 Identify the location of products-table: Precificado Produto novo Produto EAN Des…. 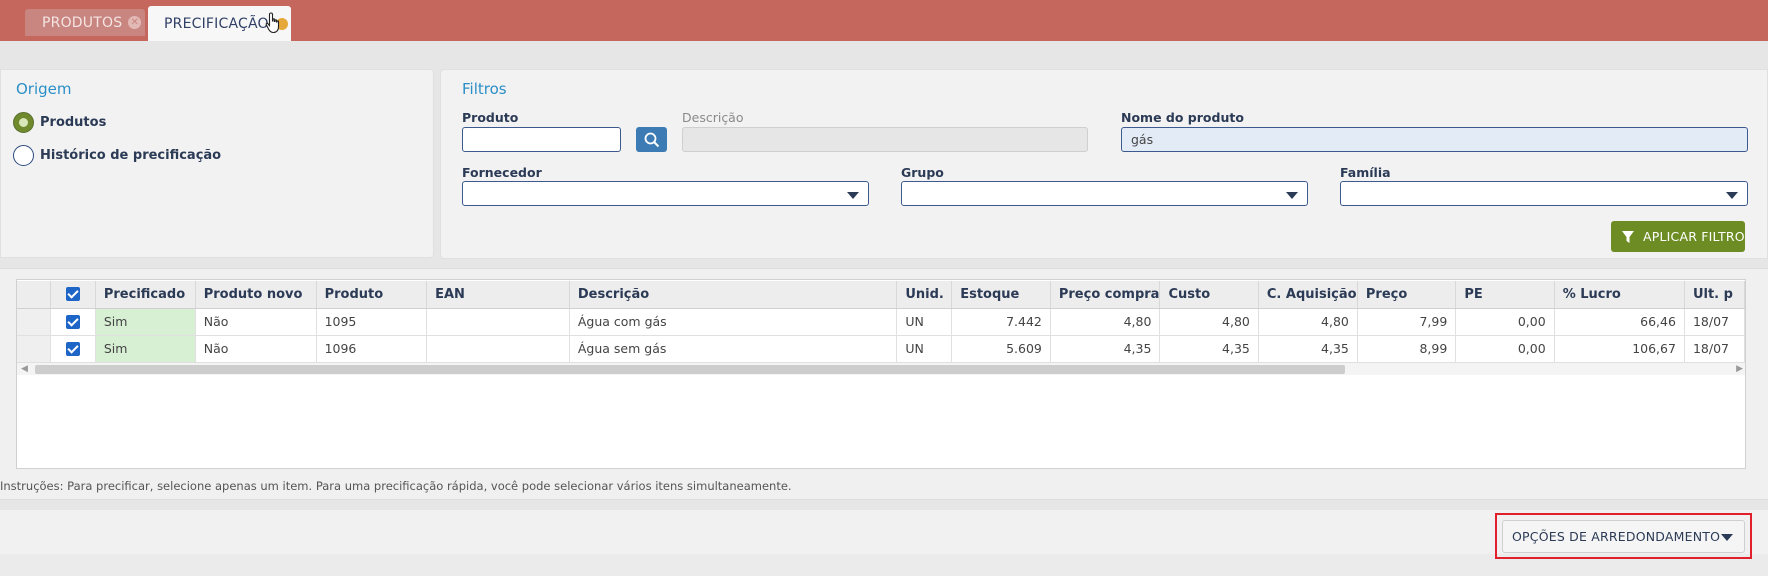
(881, 322).